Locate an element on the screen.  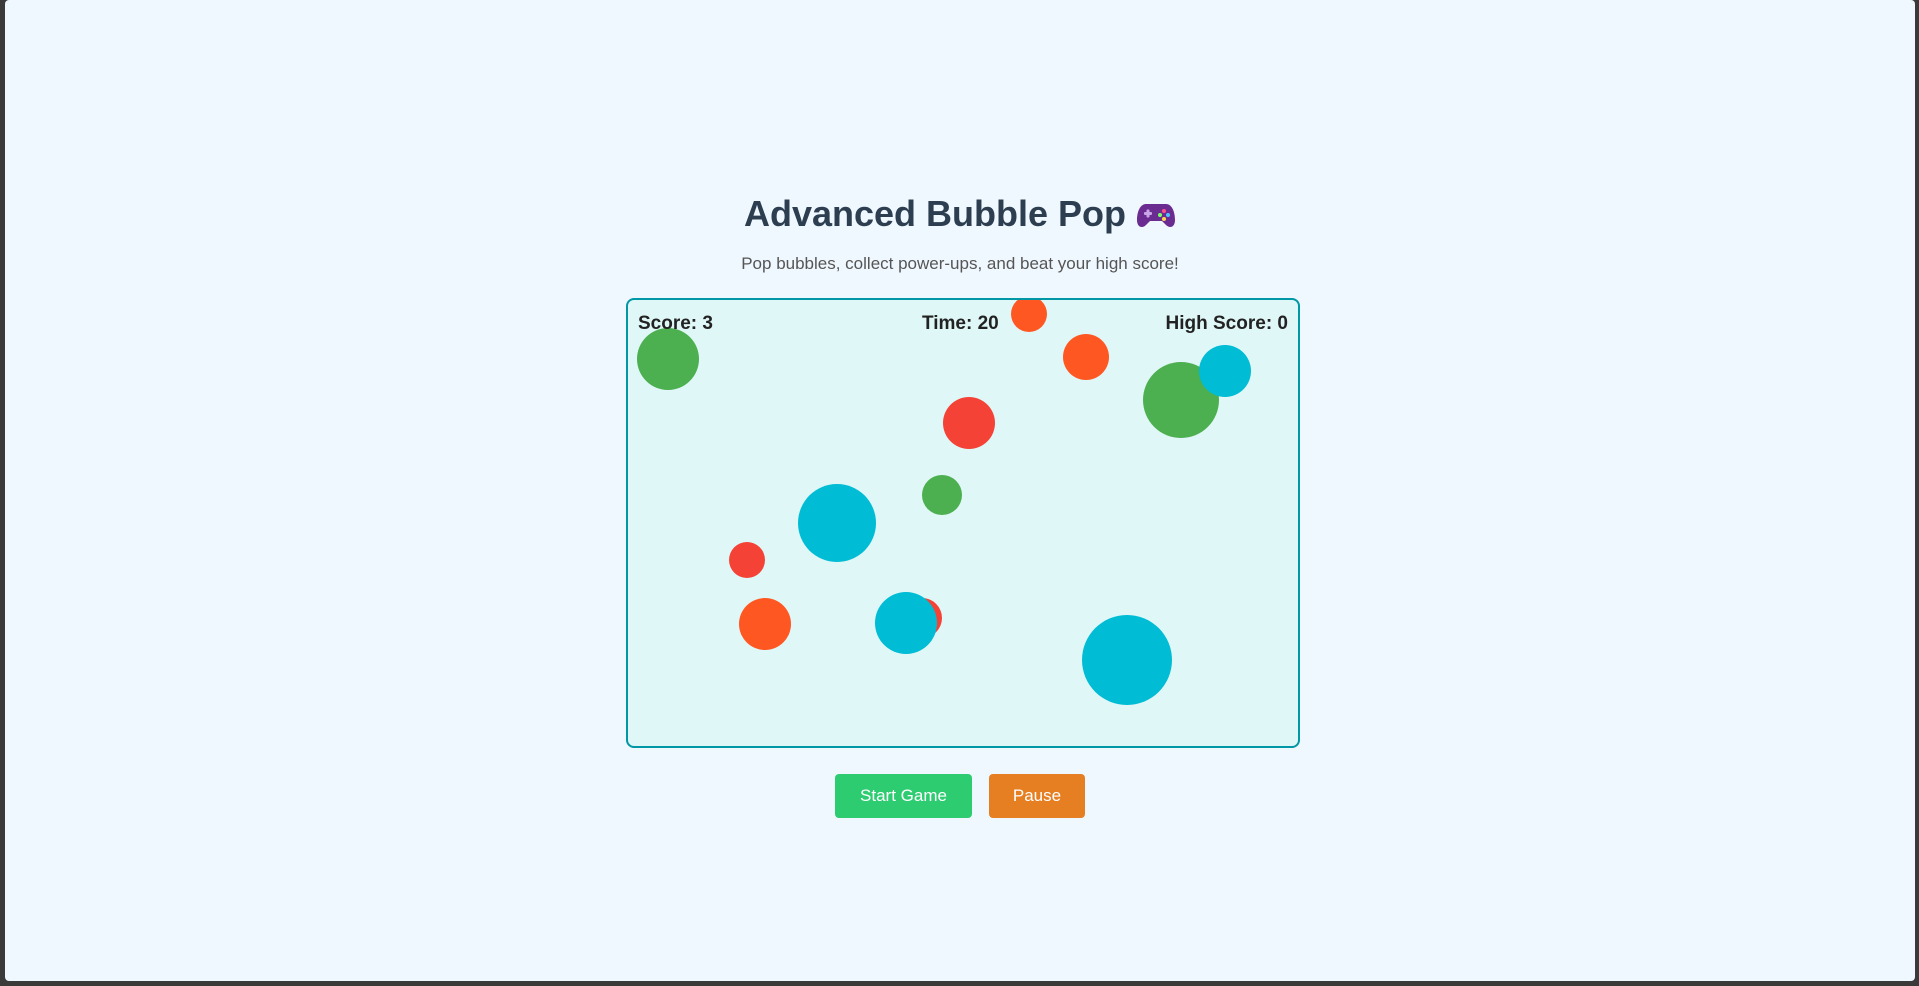
gamepad-icon is located at coordinates (1156, 212).